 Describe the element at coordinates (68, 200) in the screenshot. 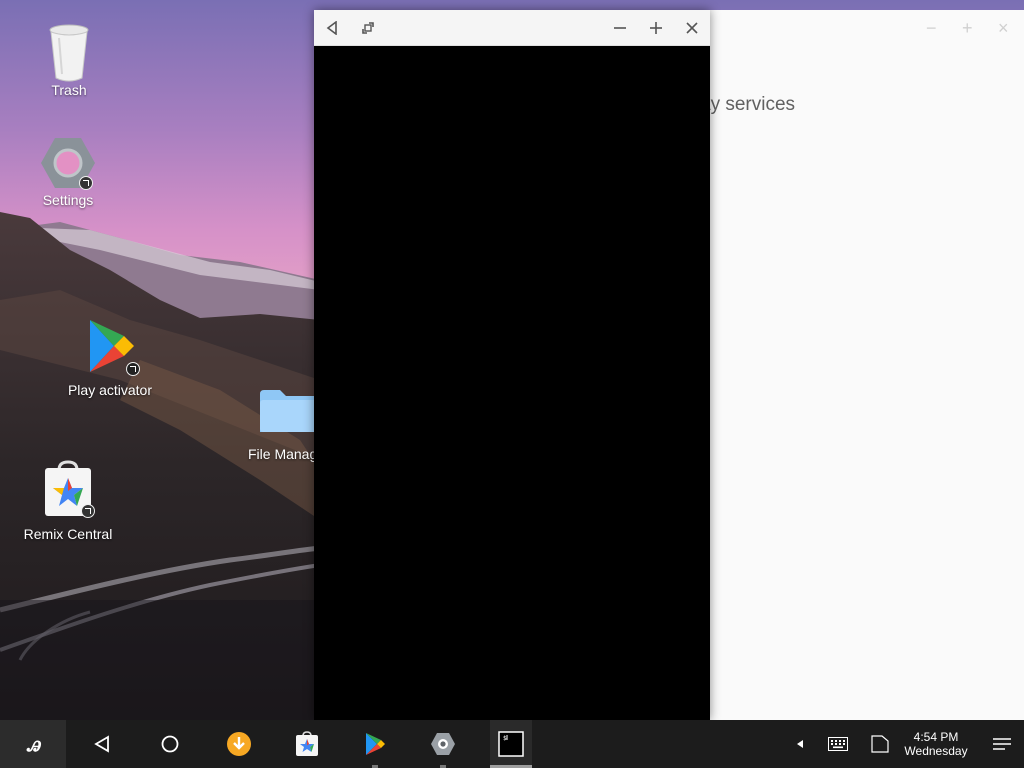

I see `desktop-icon-label: Settings` at that location.